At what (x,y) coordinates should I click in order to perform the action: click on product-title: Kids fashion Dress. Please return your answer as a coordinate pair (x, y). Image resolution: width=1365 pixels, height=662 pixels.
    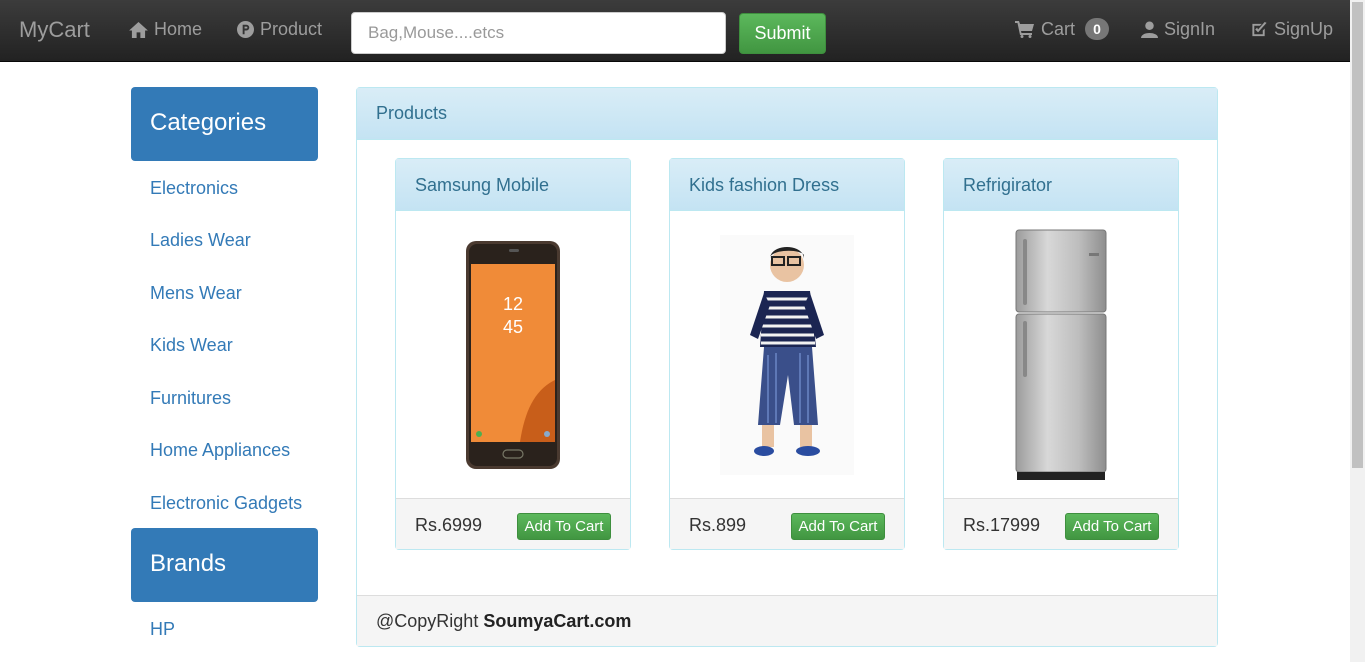
    Looking at the image, I should click on (787, 185).